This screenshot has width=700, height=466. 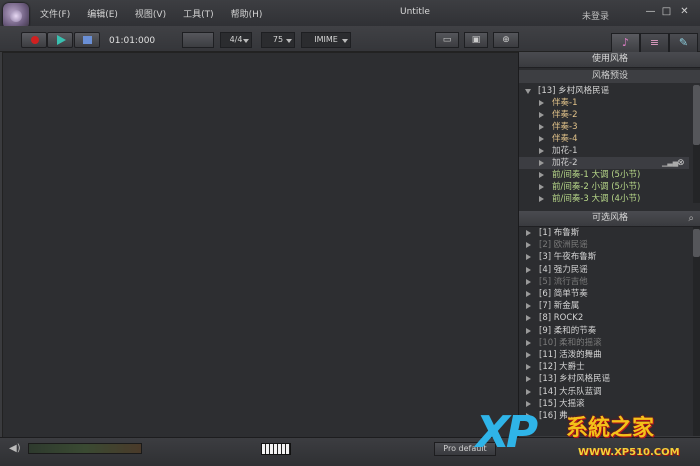 I want to click on available-styles-header: 可选风格 ⌕, so click(x=609, y=219).